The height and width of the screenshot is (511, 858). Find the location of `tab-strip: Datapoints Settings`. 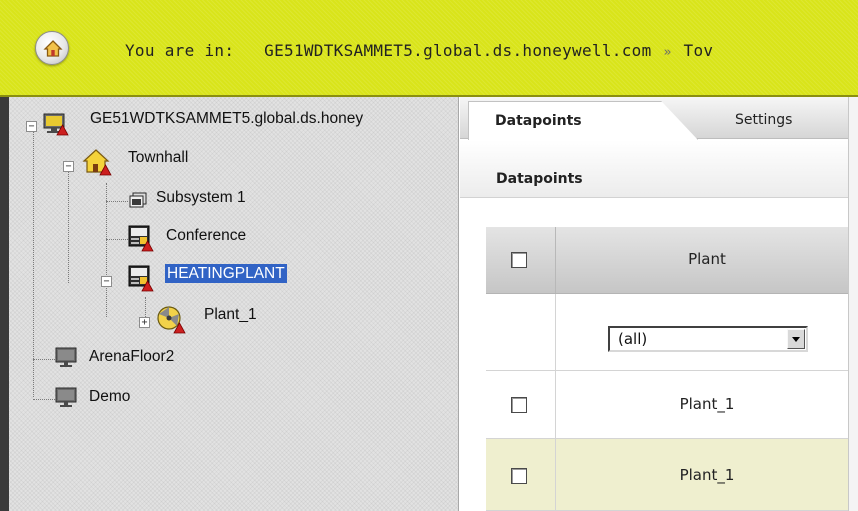

tab-strip: Datapoints Settings is located at coordinates (659, 118).